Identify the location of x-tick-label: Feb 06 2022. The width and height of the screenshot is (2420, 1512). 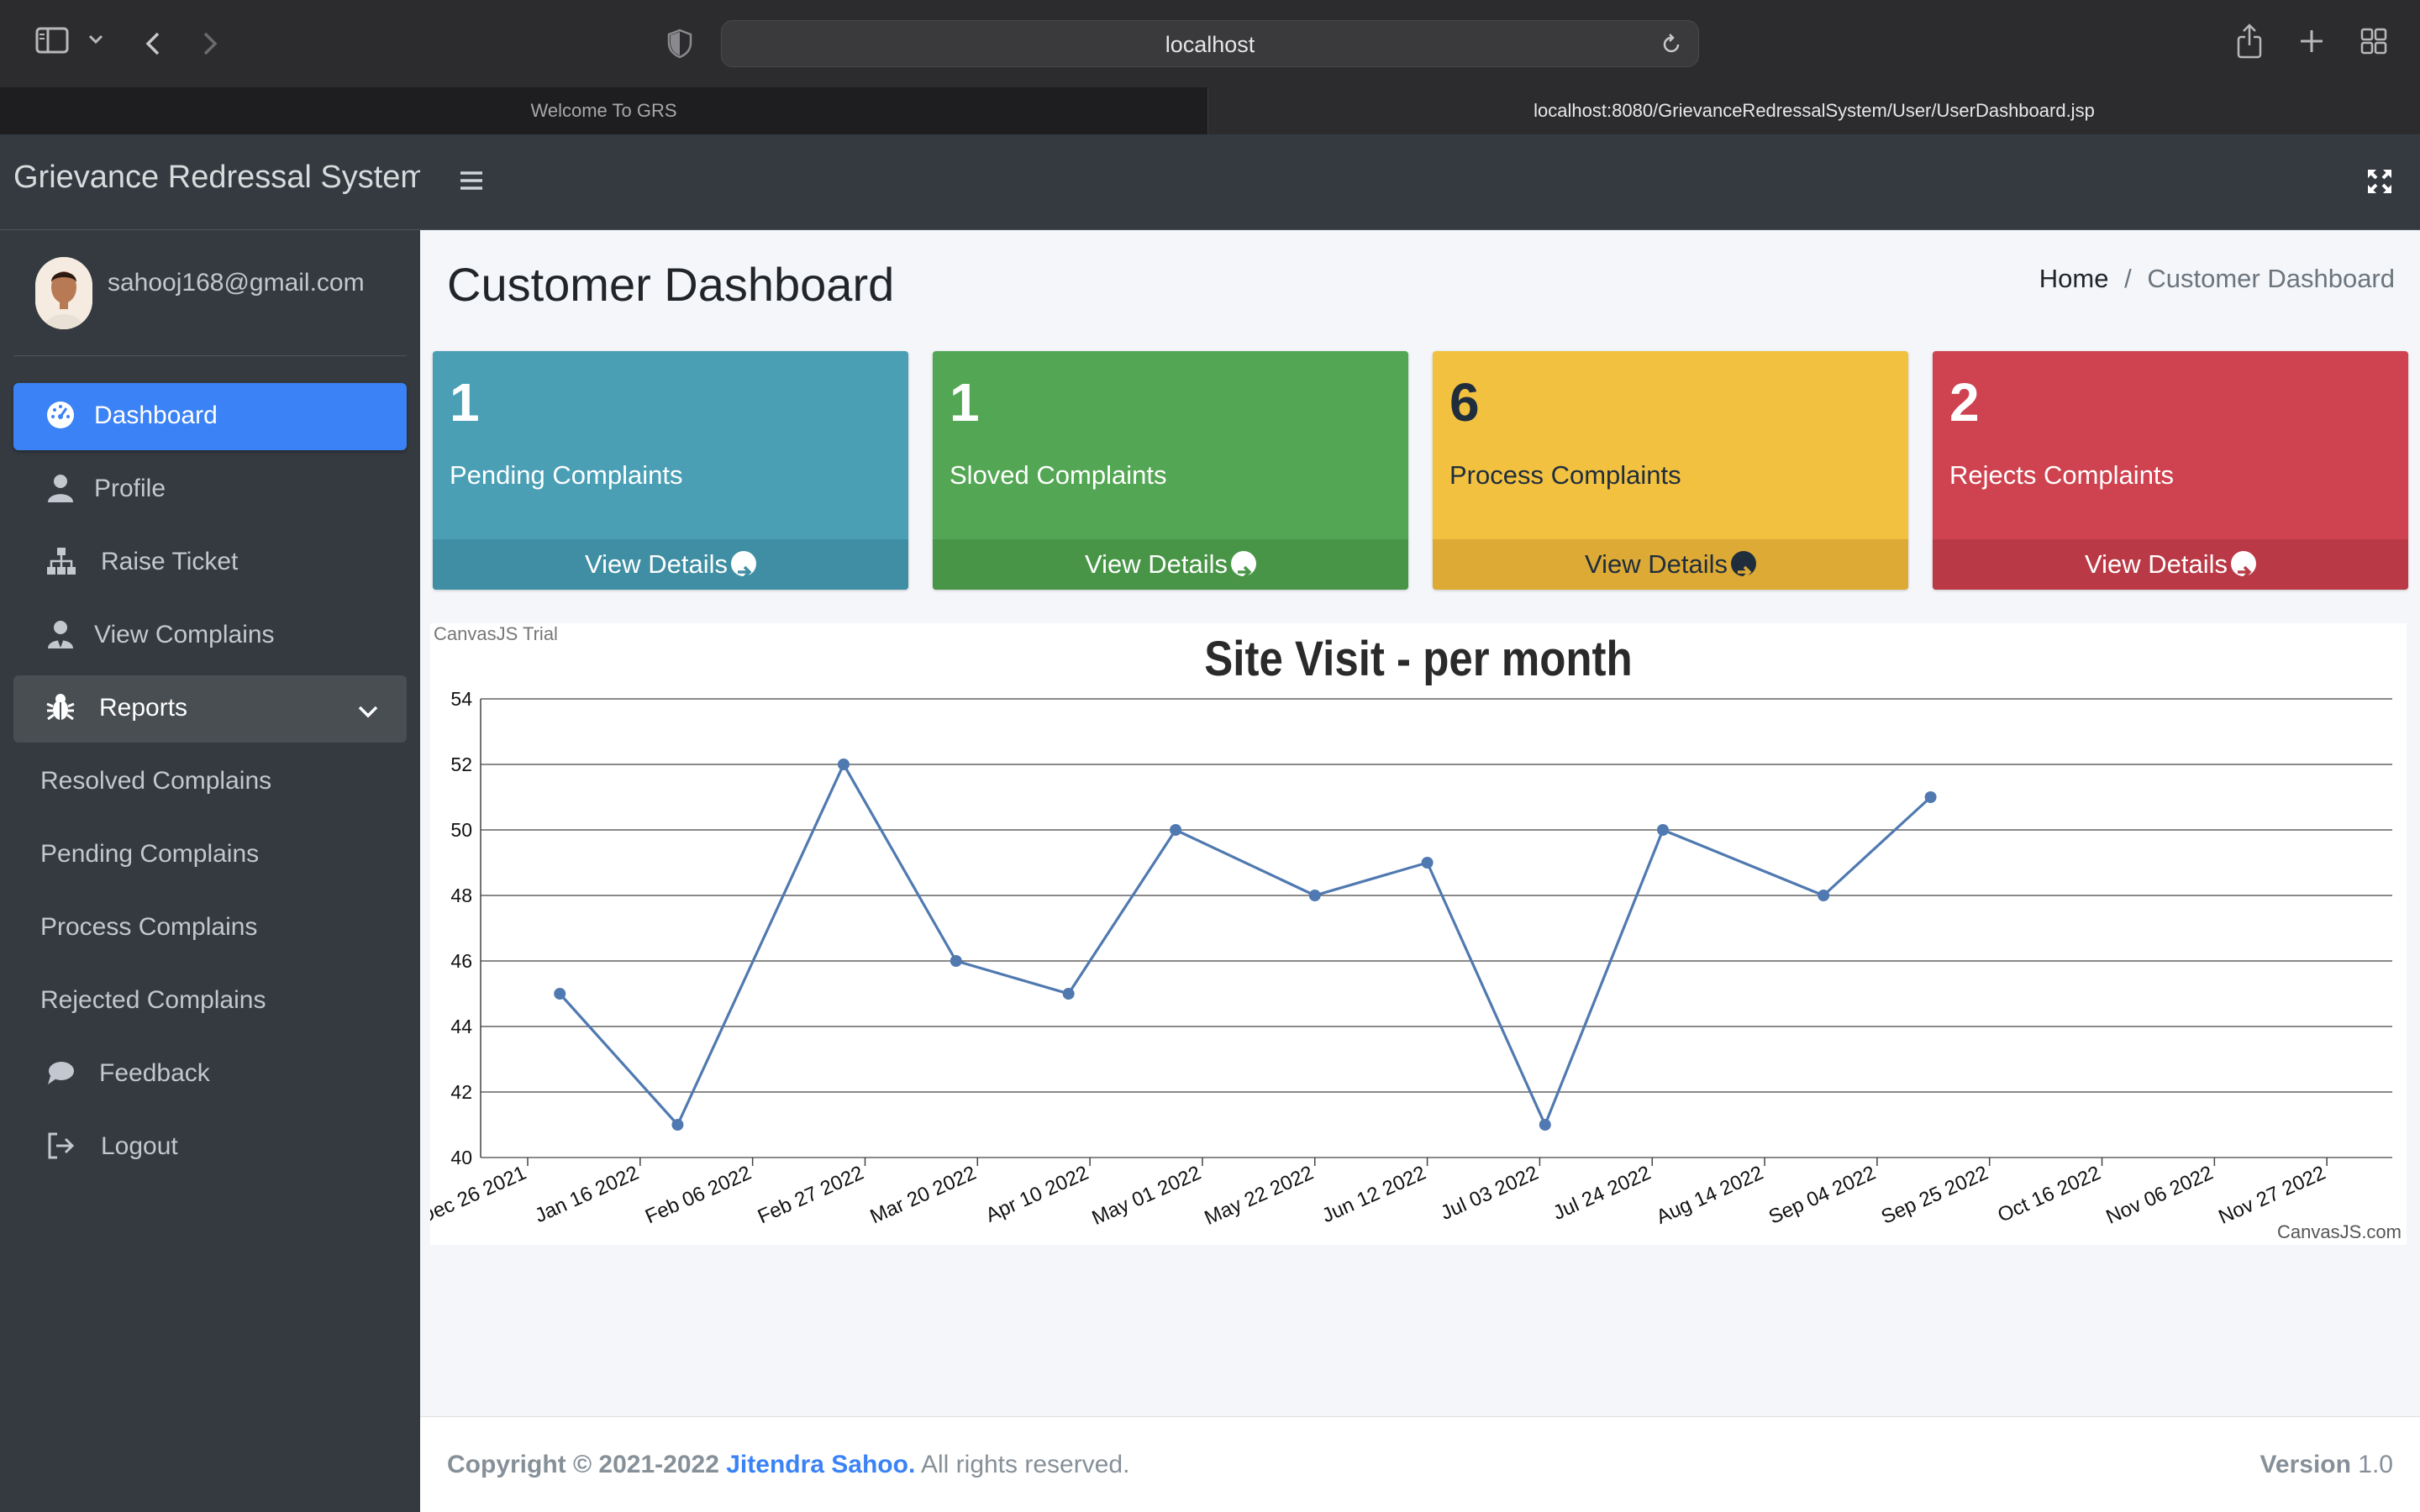
(698, 1195).